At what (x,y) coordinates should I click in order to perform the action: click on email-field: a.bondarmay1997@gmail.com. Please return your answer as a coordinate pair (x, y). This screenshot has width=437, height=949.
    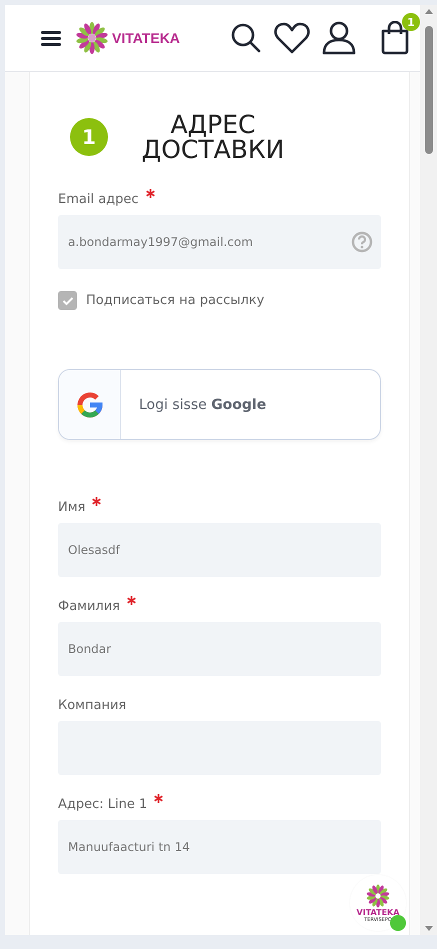
    Looking at the image, I should click on (219, 242).